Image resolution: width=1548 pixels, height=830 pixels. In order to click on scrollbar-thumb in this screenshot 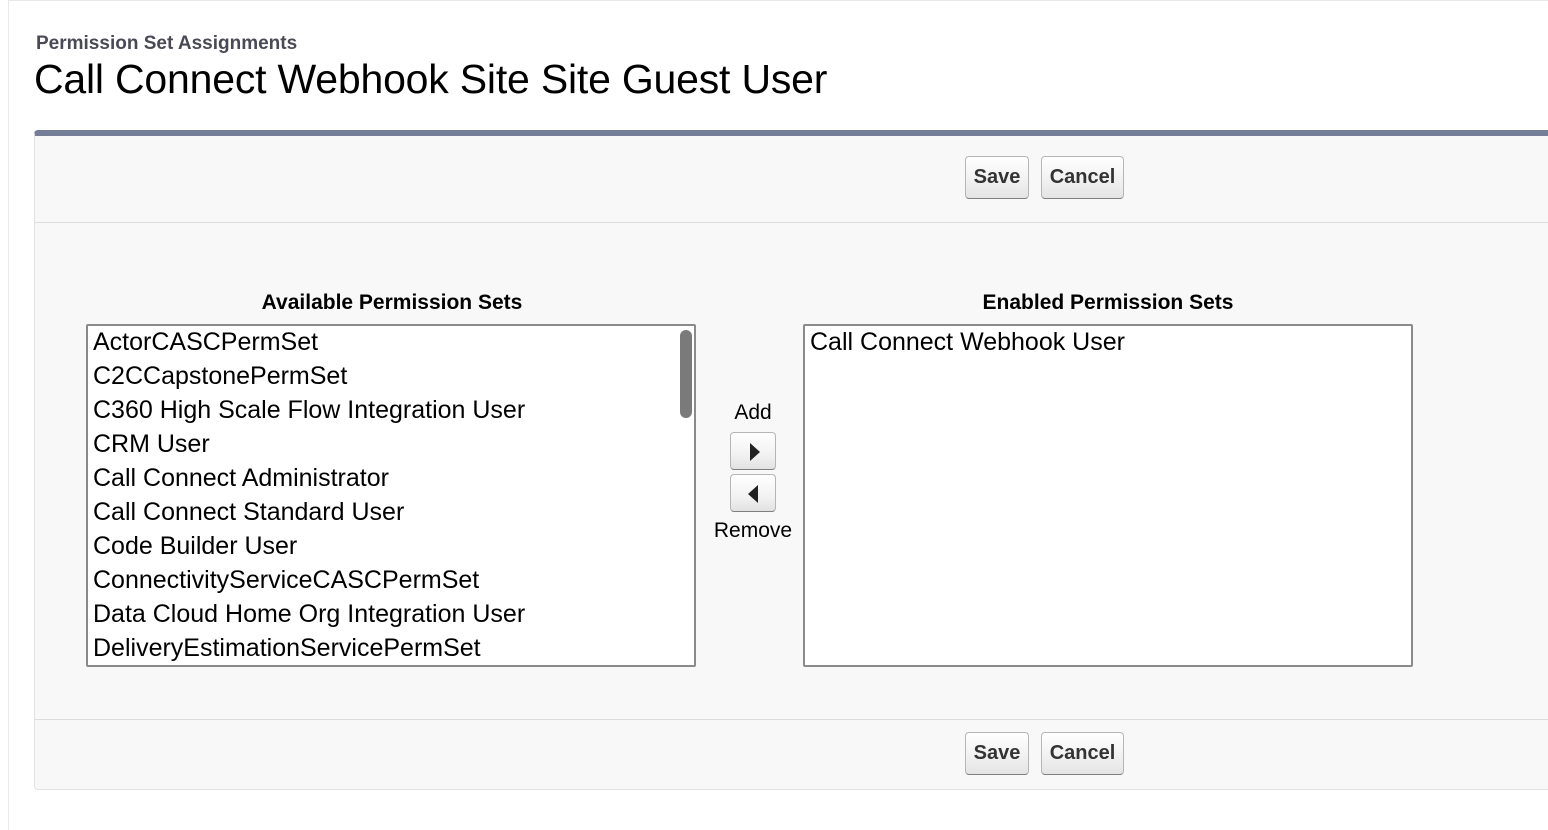, I will do `click(686, 374)`.